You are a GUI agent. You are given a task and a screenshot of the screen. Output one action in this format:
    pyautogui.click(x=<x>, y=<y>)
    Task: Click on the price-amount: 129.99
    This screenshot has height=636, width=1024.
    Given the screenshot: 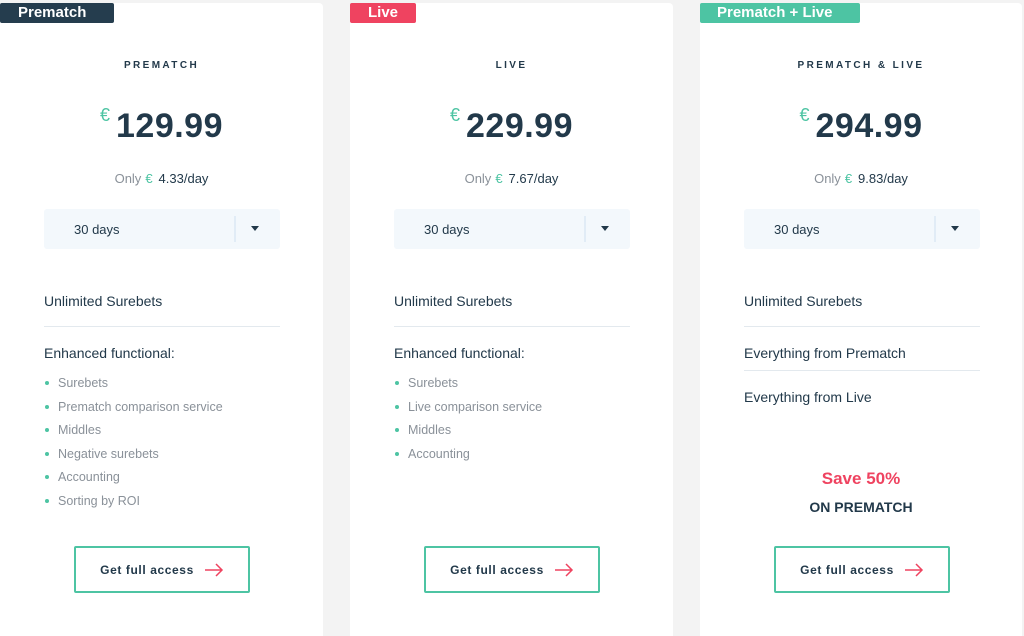 What is the action you would take?
    pyautogui.click(x=169, y=126)
    